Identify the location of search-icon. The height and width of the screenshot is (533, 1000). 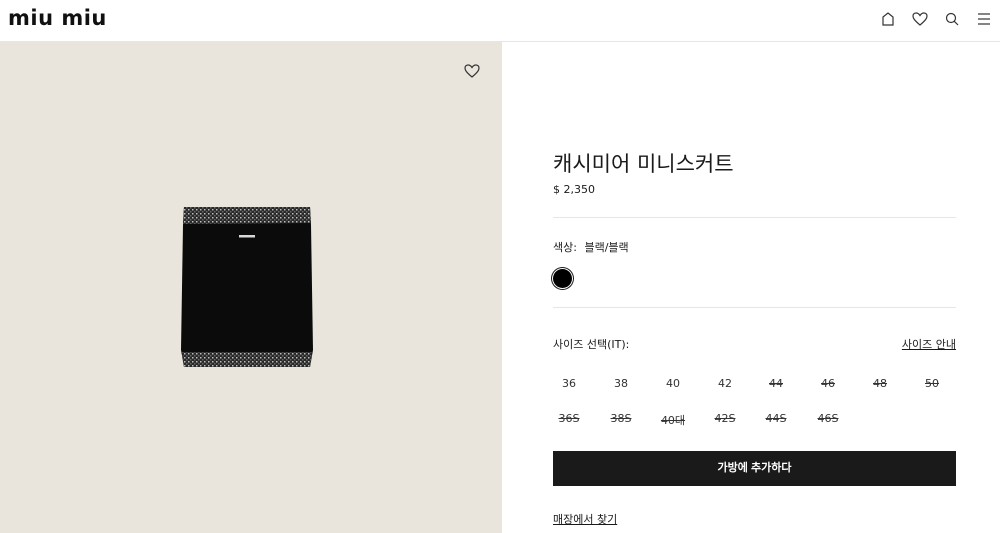
(952, 19).